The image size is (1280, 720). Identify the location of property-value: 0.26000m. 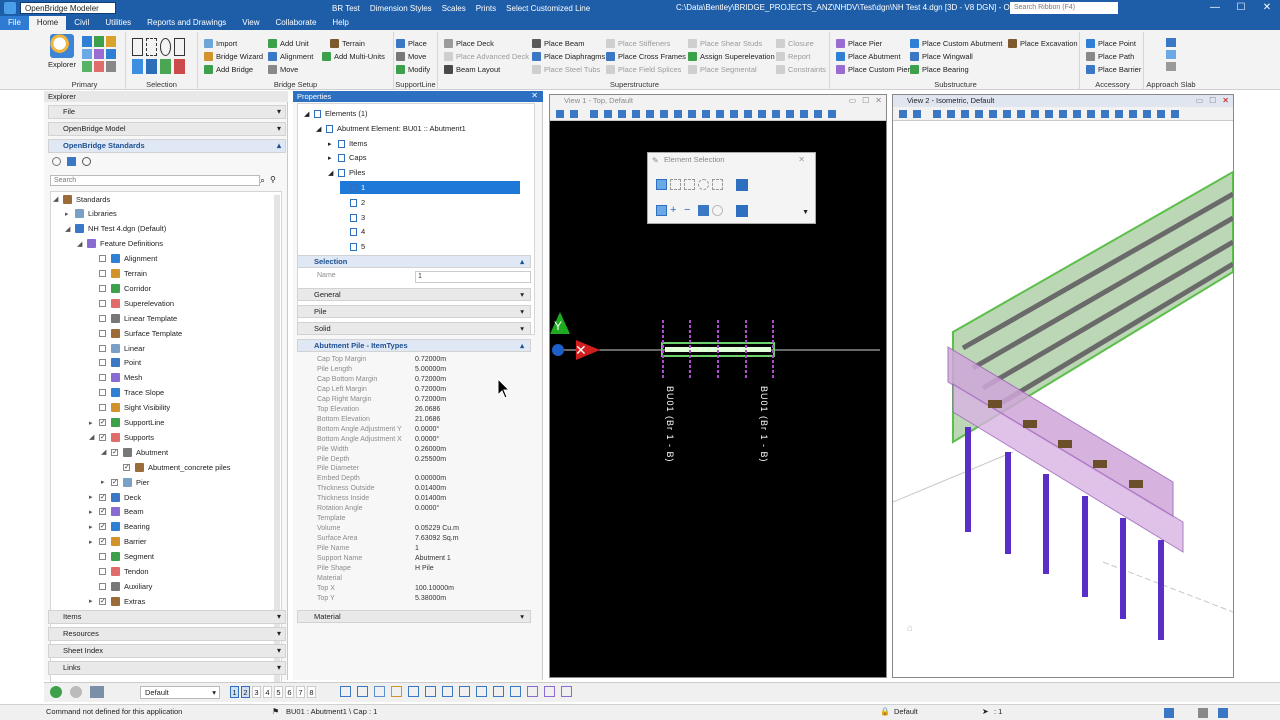
(430, 450).